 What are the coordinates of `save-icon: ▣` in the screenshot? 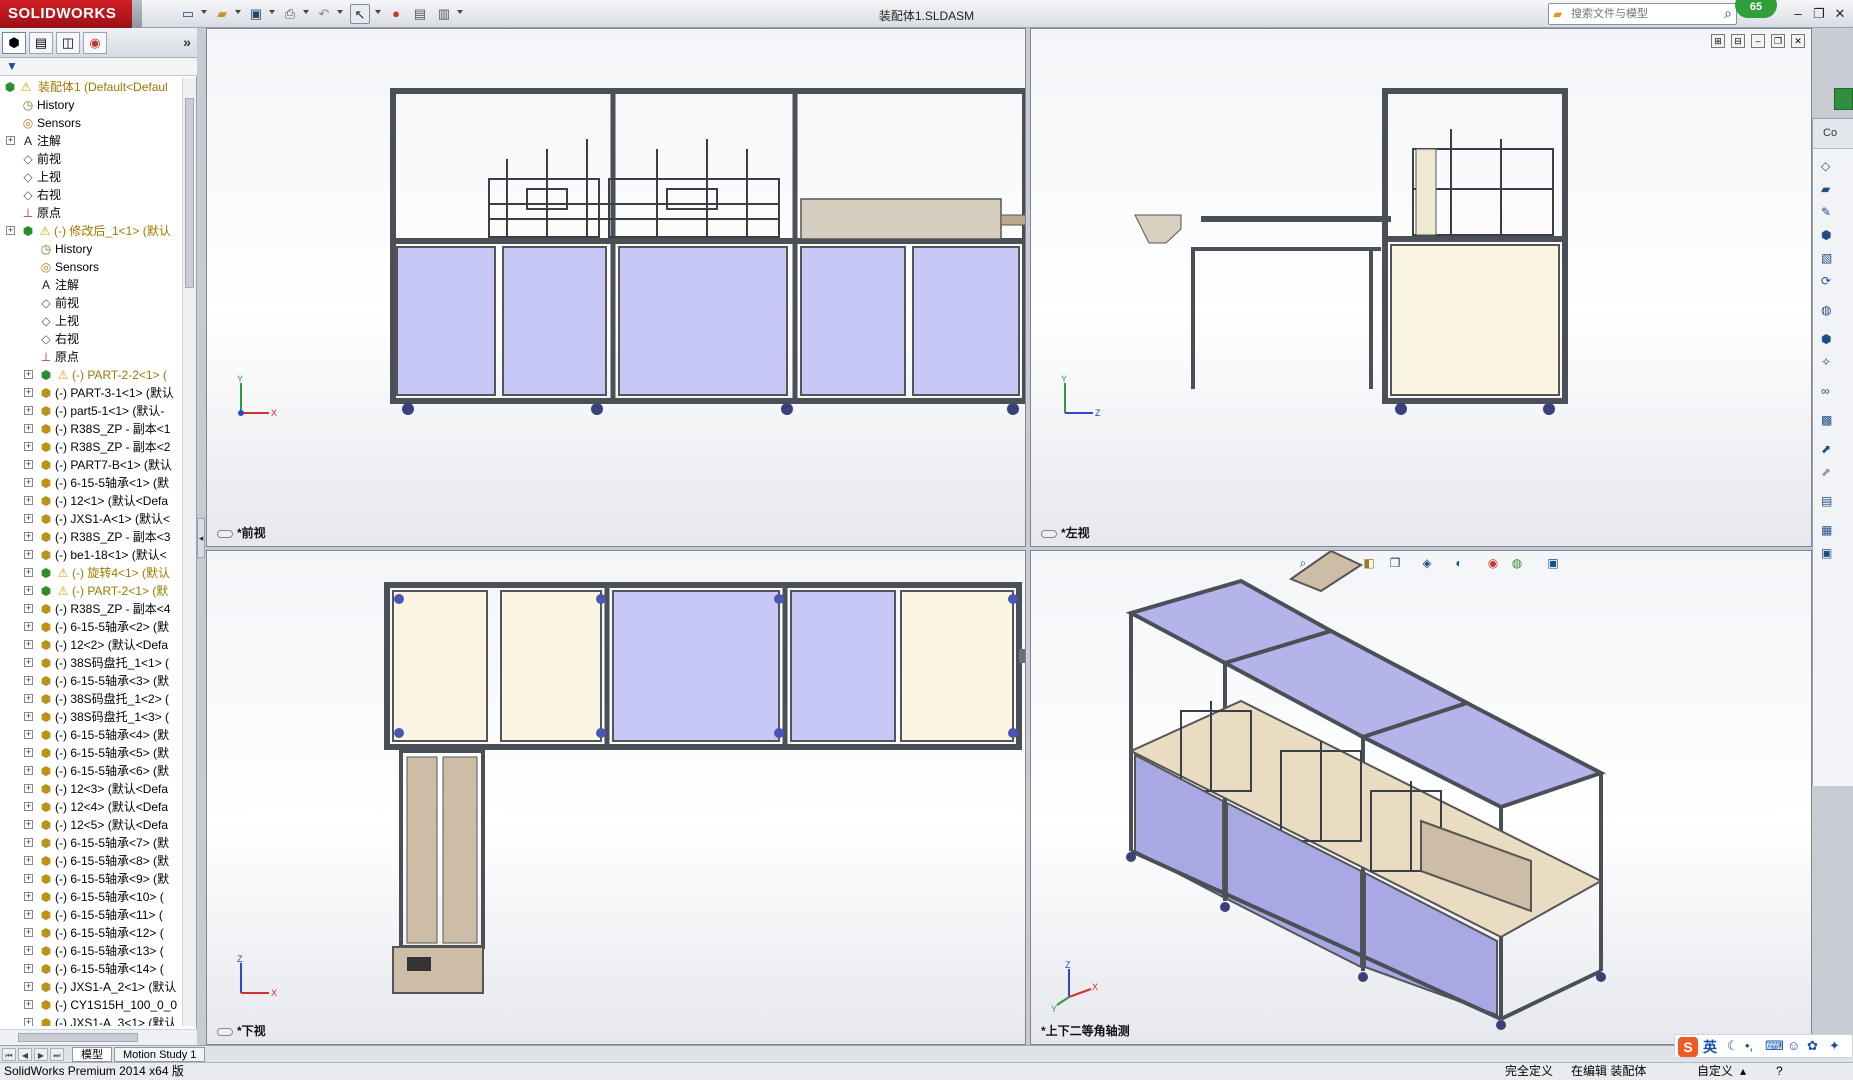 It's located at (256, 14).